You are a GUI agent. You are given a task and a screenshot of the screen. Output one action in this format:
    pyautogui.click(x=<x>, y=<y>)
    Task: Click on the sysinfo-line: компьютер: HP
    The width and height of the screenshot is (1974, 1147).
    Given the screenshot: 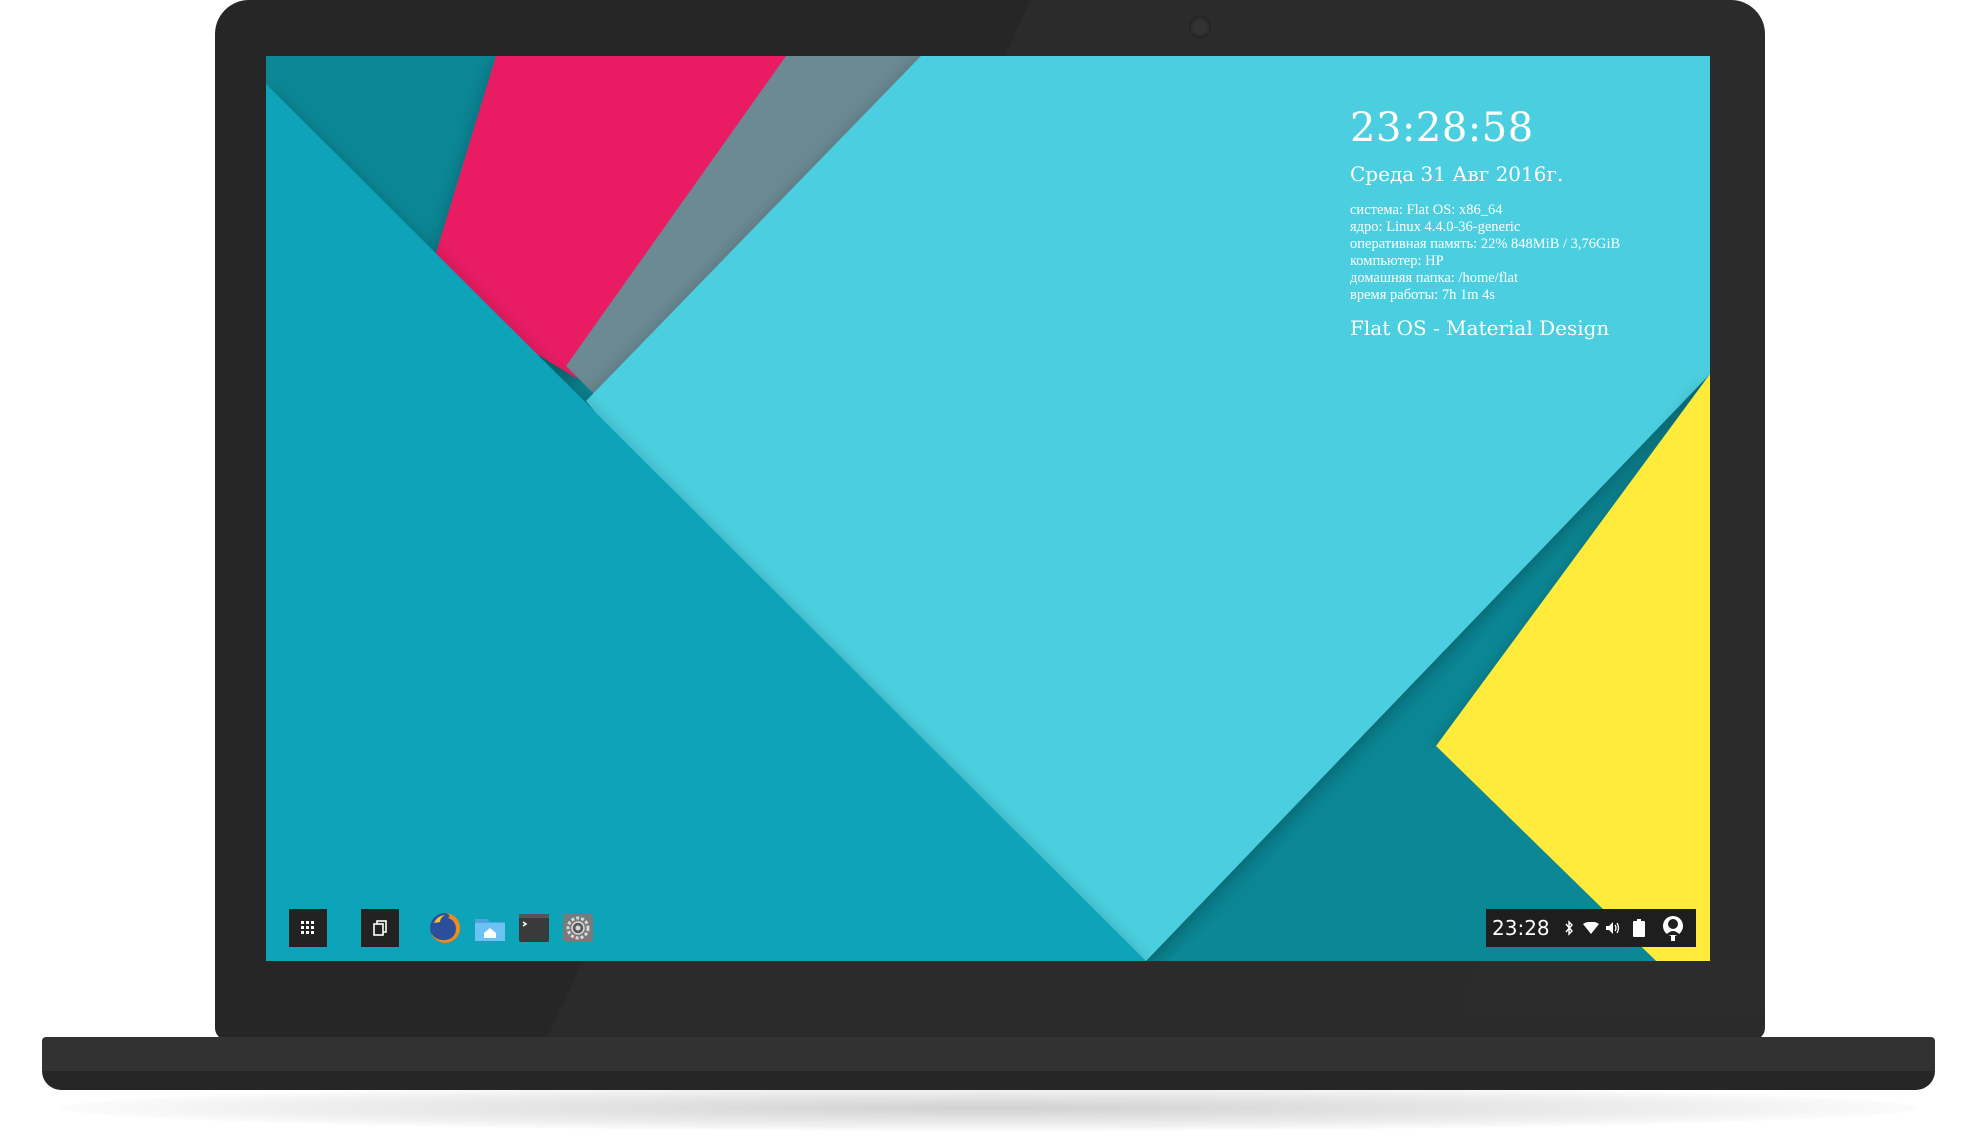 What is the action you would take?
    pyautogui.click(x=1397, y=261)
    